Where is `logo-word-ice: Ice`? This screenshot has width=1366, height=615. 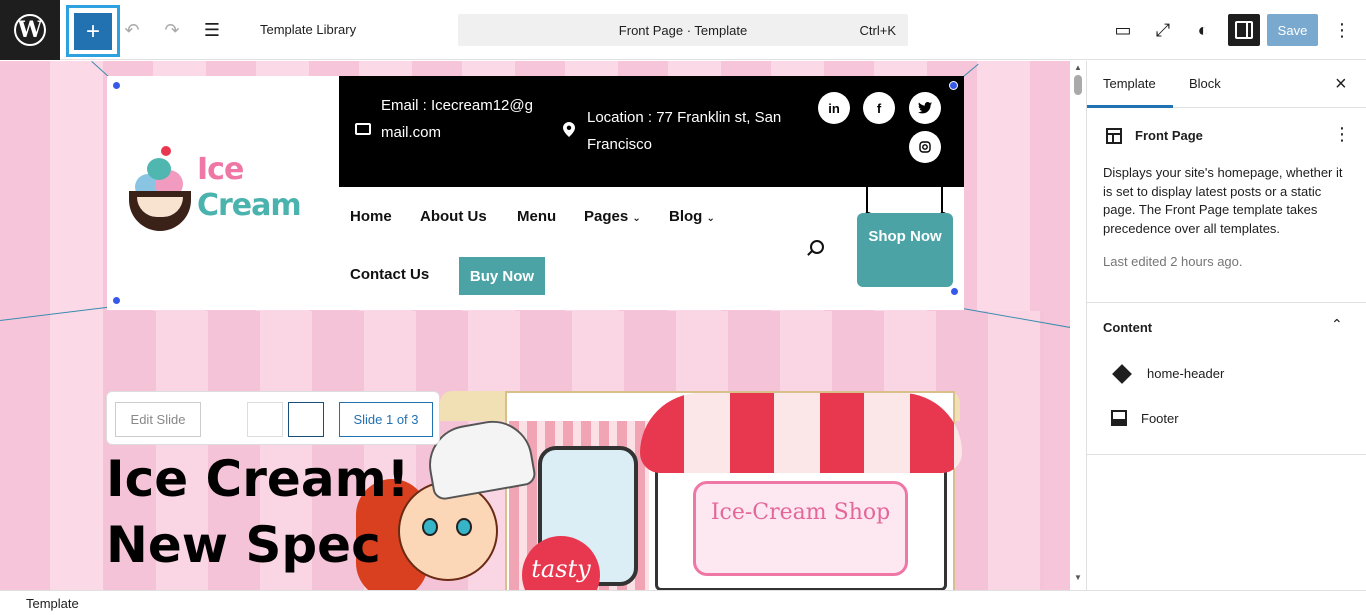
logo-word-ice: Ice is located at coordinates (220, 169).